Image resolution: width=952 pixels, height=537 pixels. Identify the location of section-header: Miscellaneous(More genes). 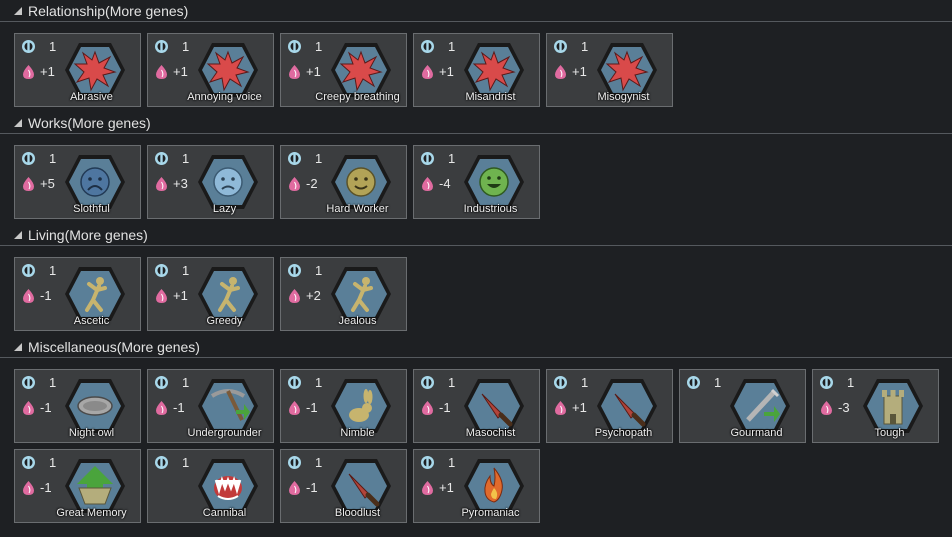
(476, 347).